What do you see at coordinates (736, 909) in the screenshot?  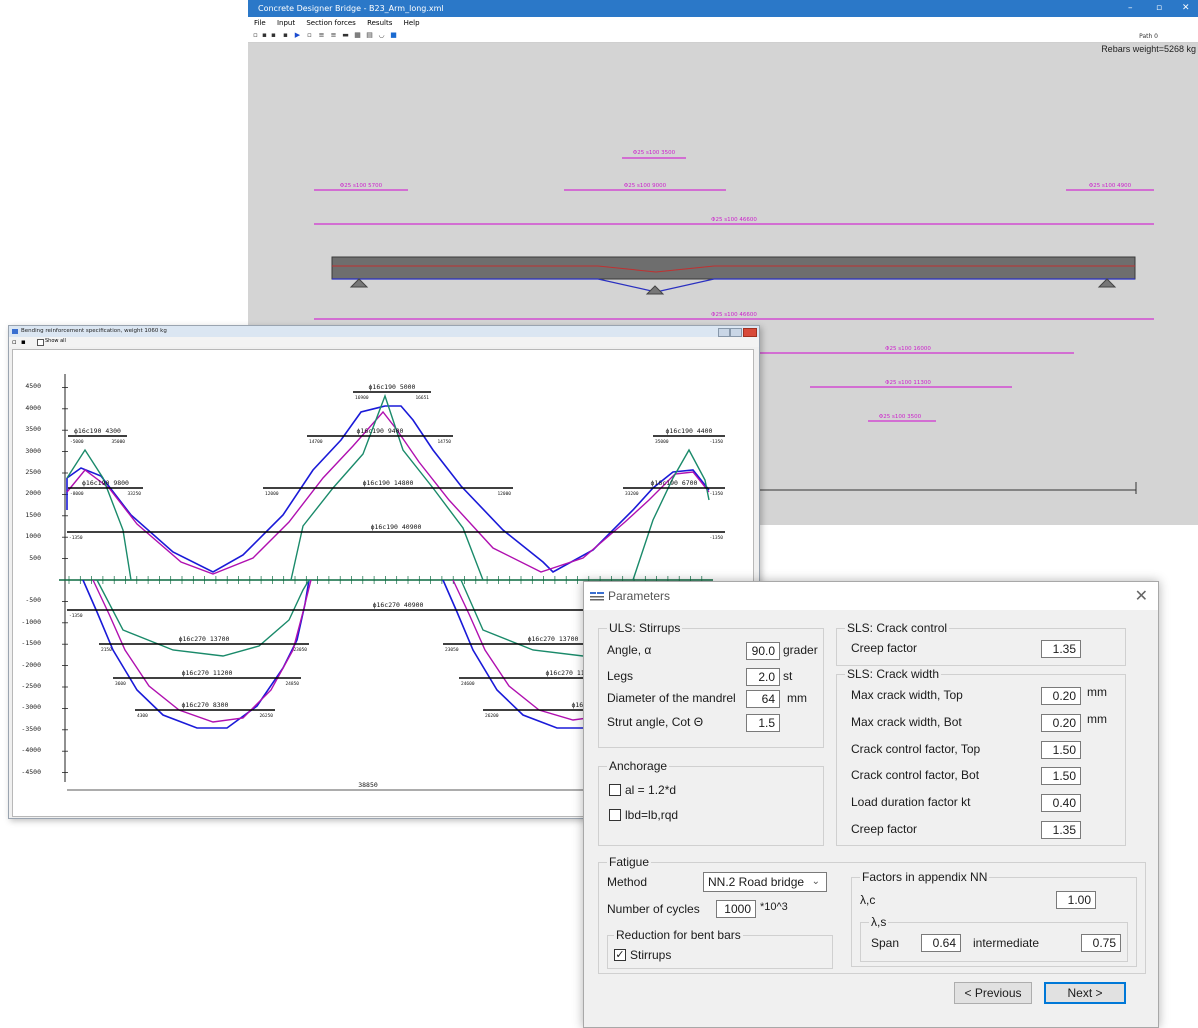 I see `cycles-input: 1000` at bounding box center [736, 909].